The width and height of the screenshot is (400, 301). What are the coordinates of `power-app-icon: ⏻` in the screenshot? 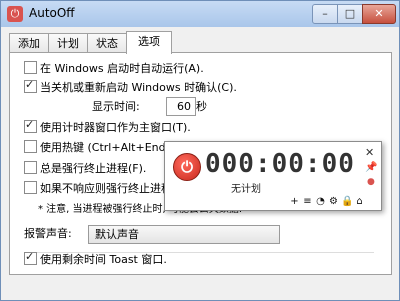 It's located at (15, 14).